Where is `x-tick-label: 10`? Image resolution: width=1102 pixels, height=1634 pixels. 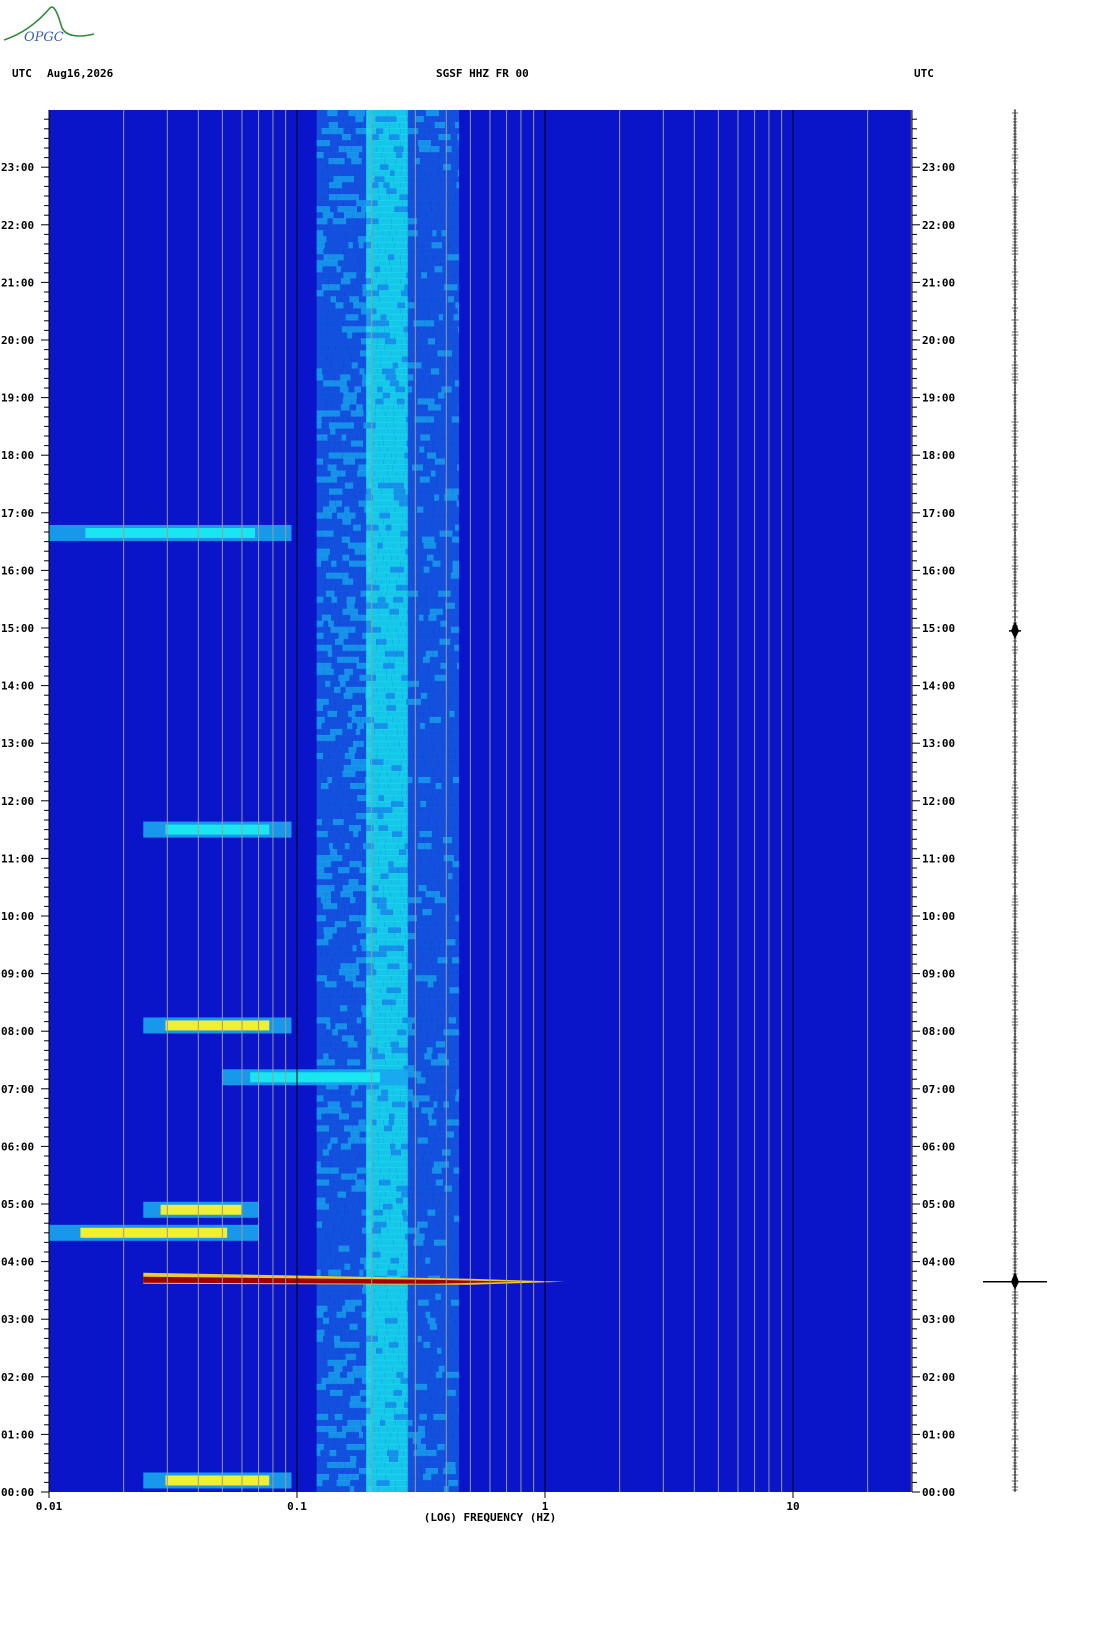
x-tick-label: 10 is located at coordinates (792, 1506).